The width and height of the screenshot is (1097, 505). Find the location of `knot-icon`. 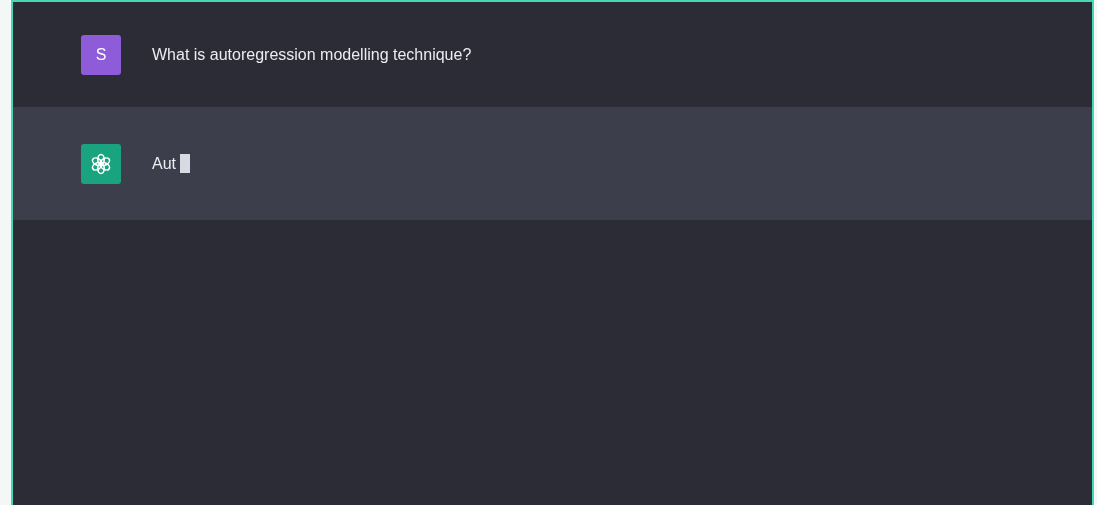

knot-icon is located at coordinates (101, 163).